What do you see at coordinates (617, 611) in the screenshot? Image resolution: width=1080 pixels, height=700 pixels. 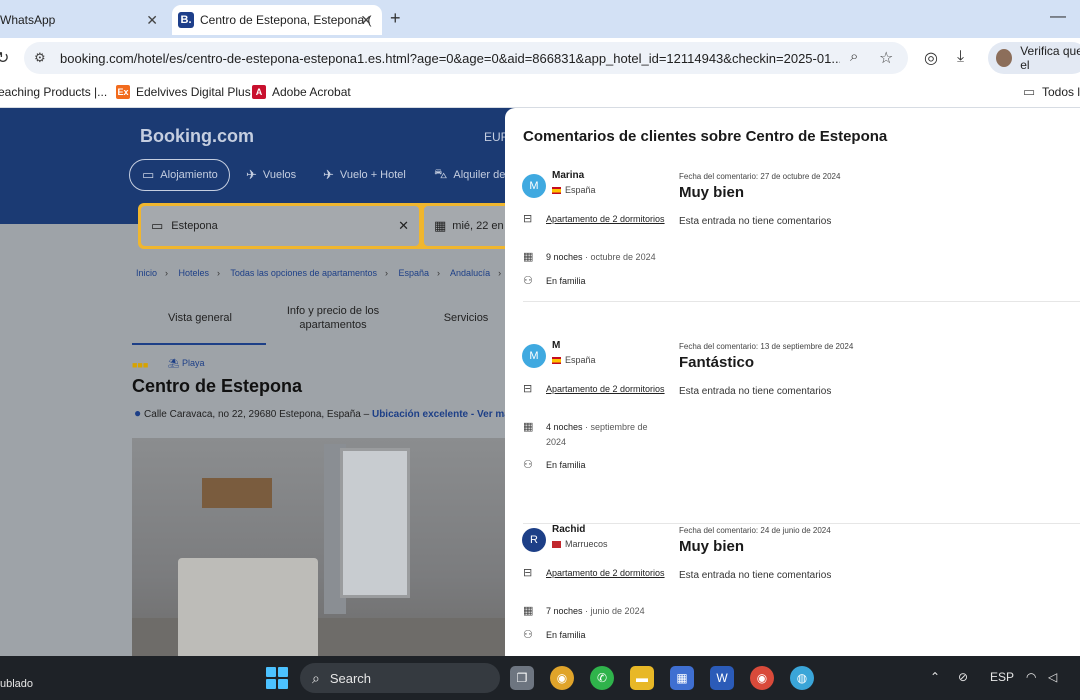 I see `stay-month: junio de 2024` at bounding box center [617, 611].